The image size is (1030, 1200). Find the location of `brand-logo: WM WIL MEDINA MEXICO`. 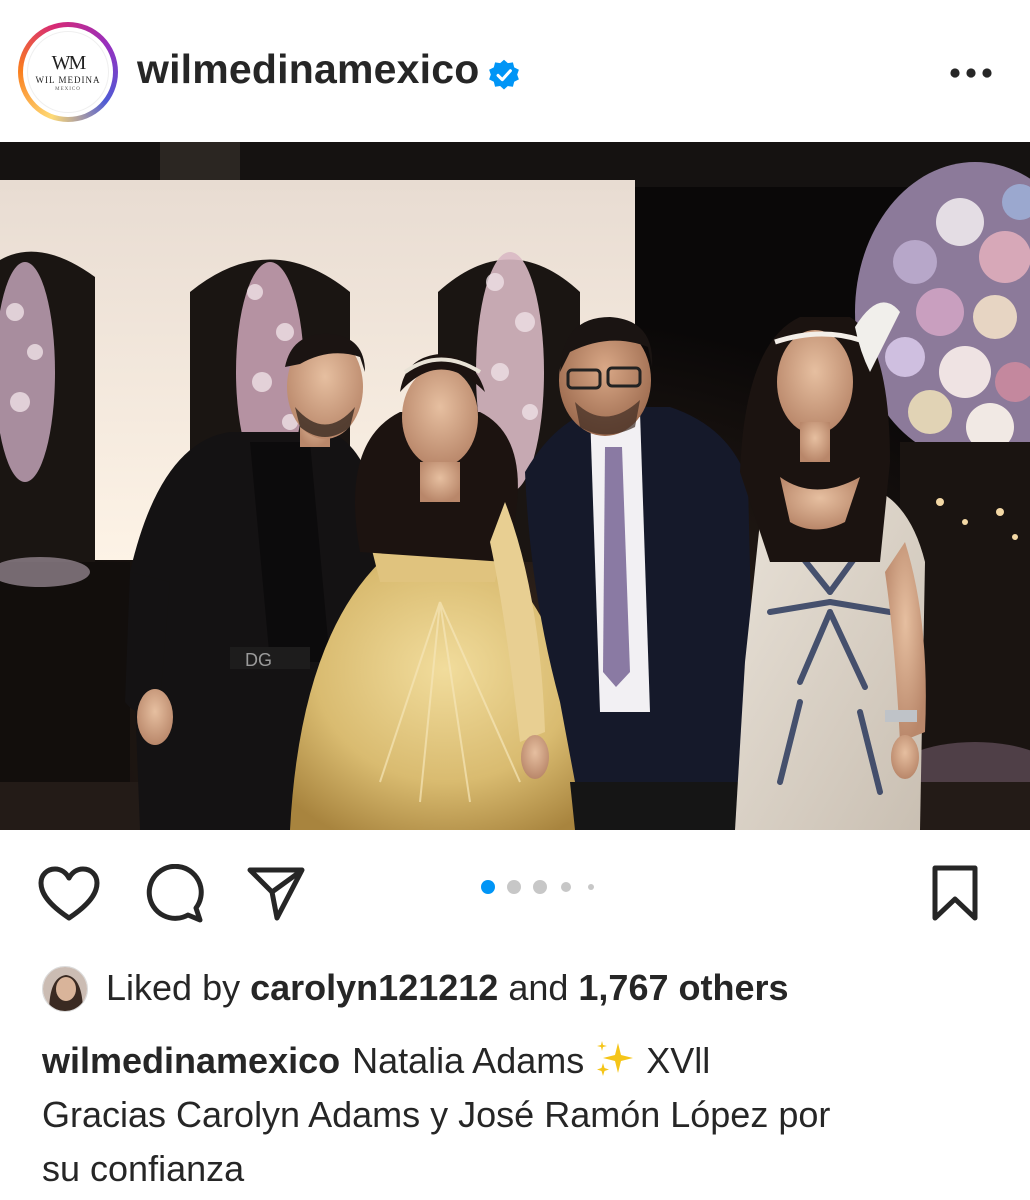

brand-logo: WM WIL MEDINA MEXICO is located at coordinates (68, 72).